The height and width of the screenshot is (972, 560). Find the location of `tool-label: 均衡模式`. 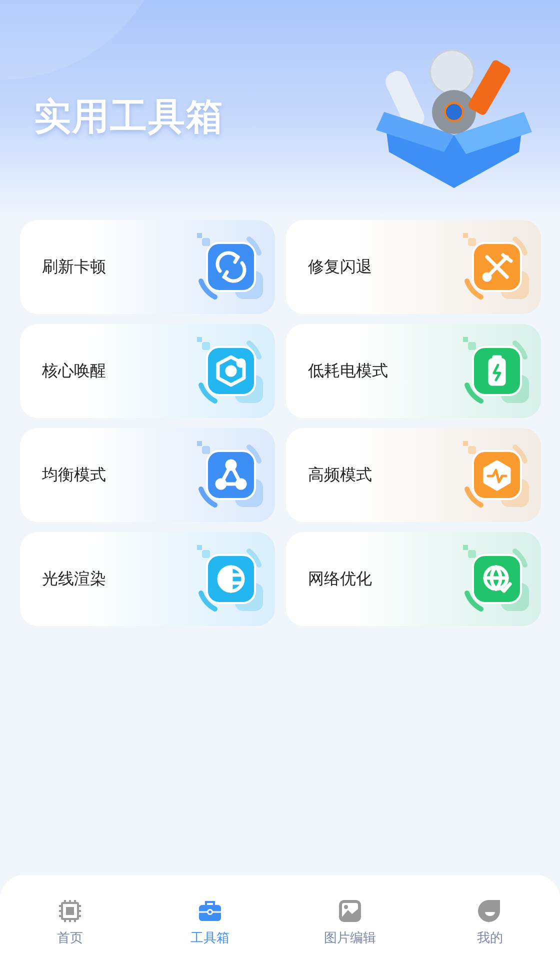

tool-label: 均衡模式 is located at coordinates (74, 475).